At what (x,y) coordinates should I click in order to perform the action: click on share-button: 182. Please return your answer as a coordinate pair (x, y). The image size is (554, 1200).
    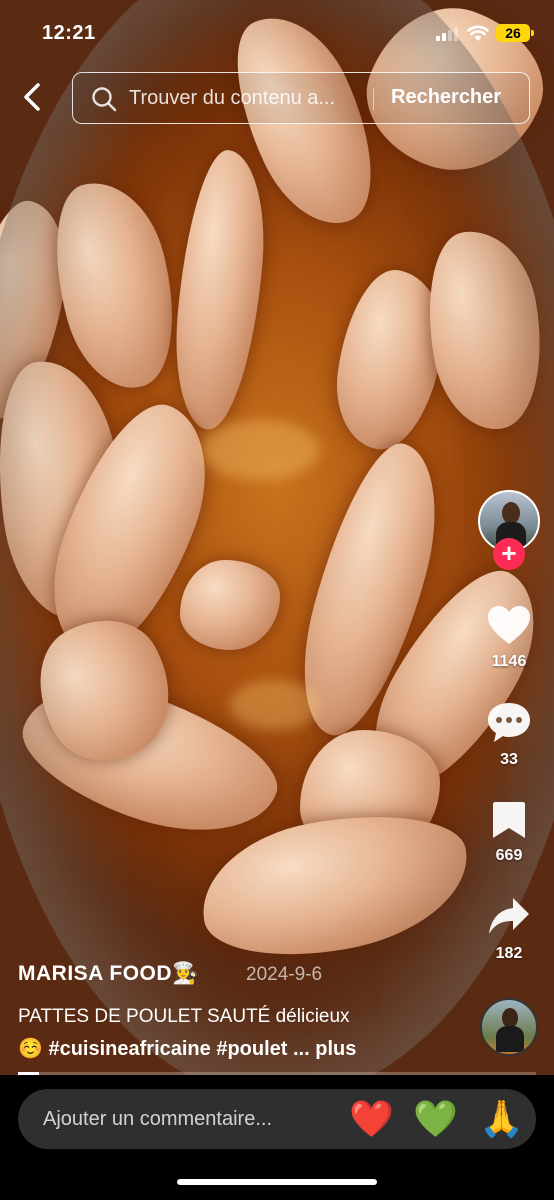
    Looking at the image, I should click on (509, 929).